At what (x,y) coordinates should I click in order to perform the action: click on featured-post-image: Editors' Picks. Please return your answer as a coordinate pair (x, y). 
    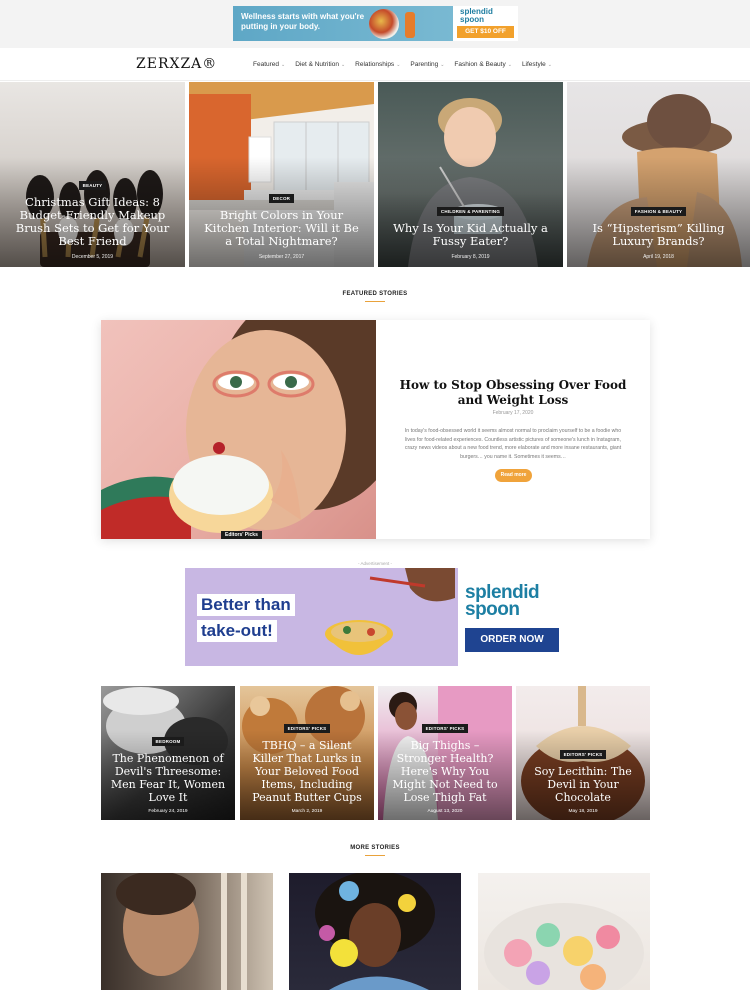
    Looking at the image, I should click on (238, 429).